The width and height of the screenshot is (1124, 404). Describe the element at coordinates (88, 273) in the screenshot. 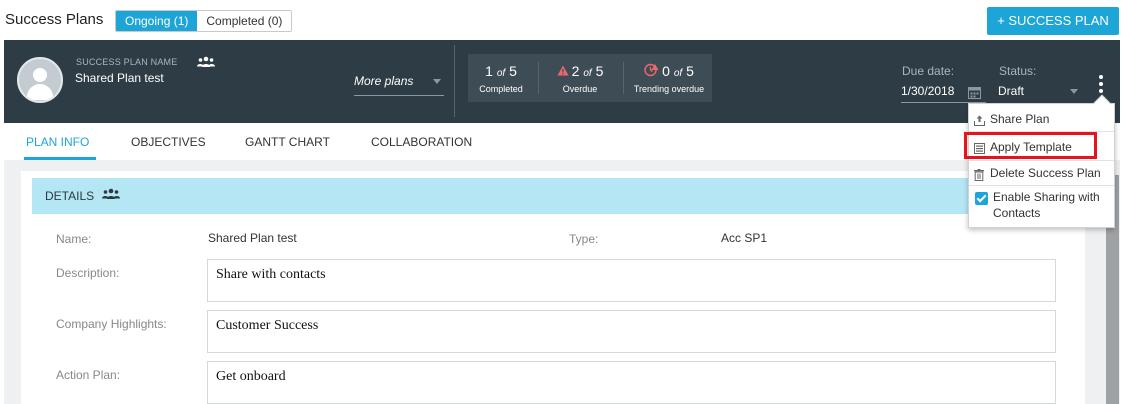

I see `description-label: Description:` at that location.